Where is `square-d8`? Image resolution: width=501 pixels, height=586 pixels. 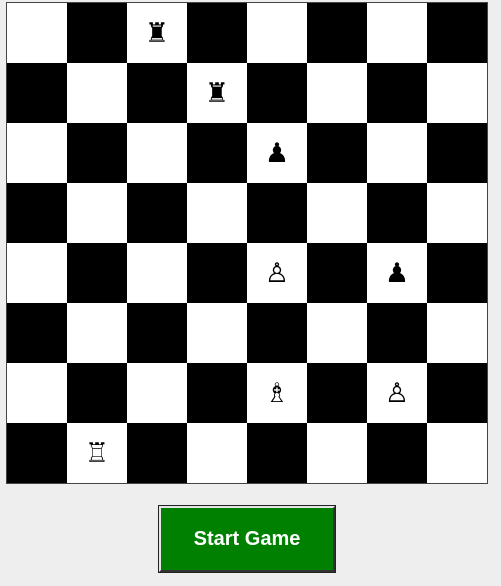 square-d8 is located at coordinates (217, 33).